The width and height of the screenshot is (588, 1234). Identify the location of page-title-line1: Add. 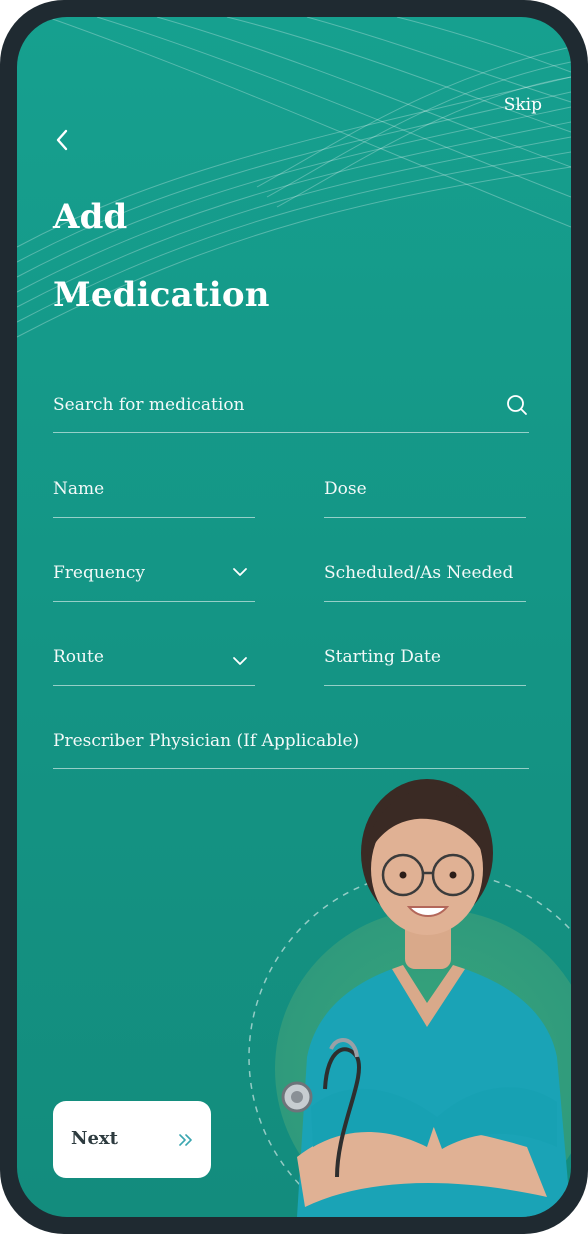
(90, 217).